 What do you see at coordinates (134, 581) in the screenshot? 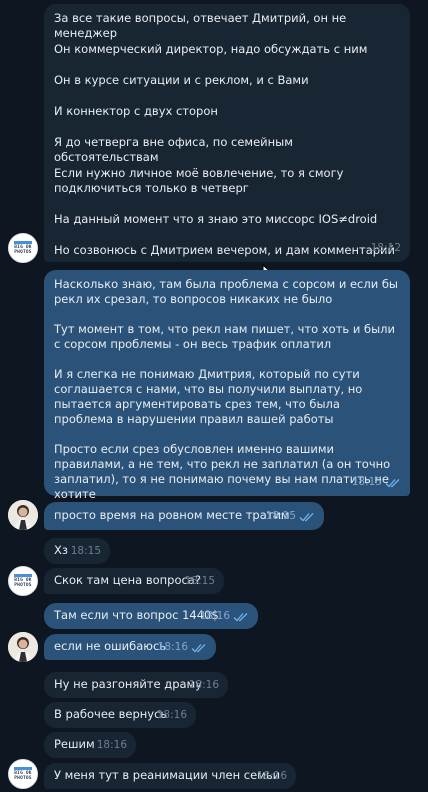
I see `message-incoming: Скок там цена вопроса? 18:15` at bounding box center [134, 581].